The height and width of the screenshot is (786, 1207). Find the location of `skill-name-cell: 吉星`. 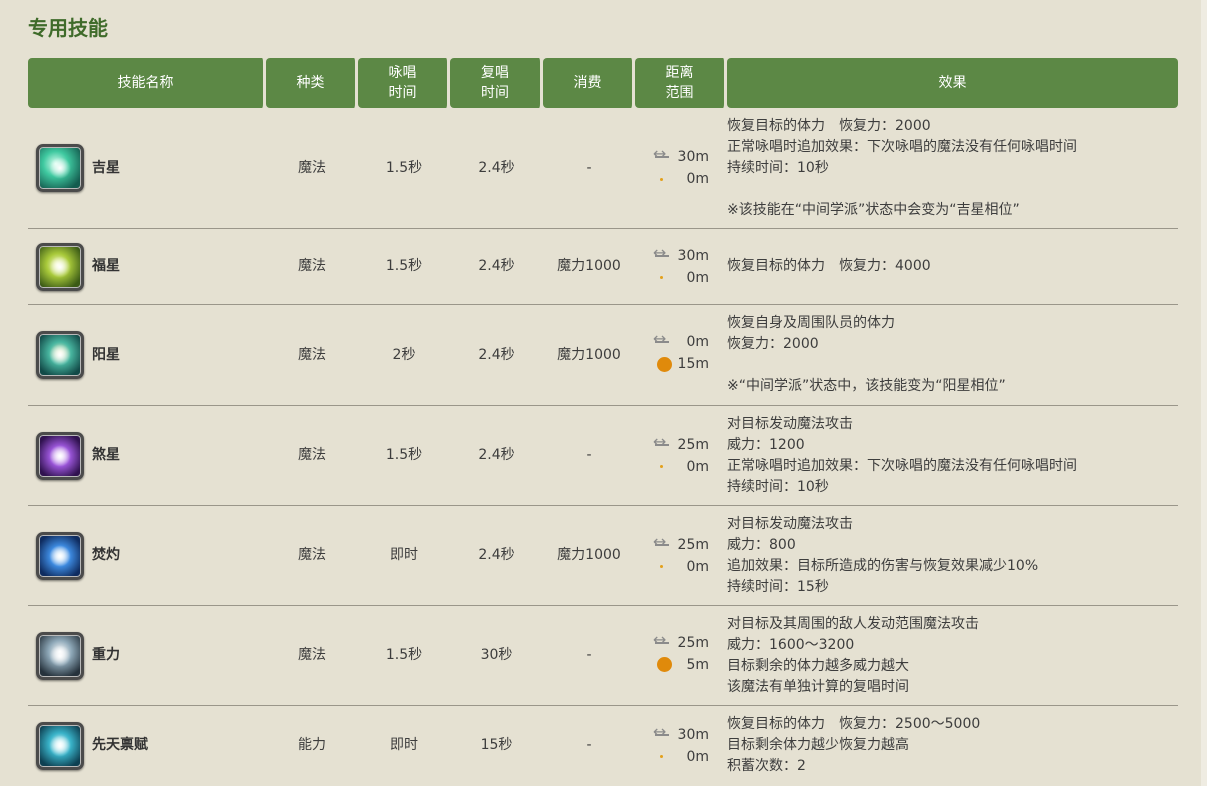

skill-name-cell: 吉星 is located at coordinates (147, 168).